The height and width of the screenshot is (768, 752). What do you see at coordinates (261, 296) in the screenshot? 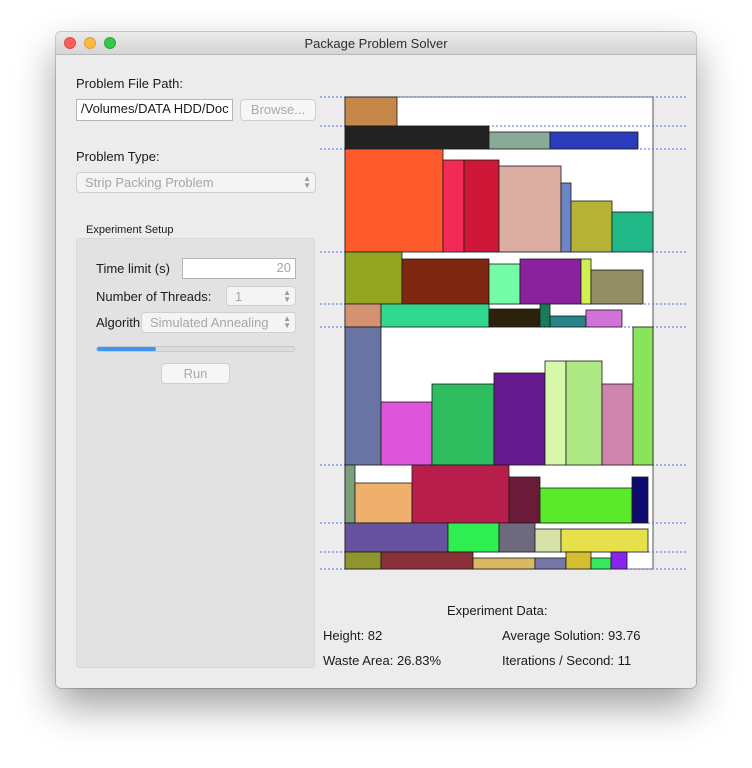
I see `threads-stepper: 1 ▲ ▼` at bounding box center [261, 296].